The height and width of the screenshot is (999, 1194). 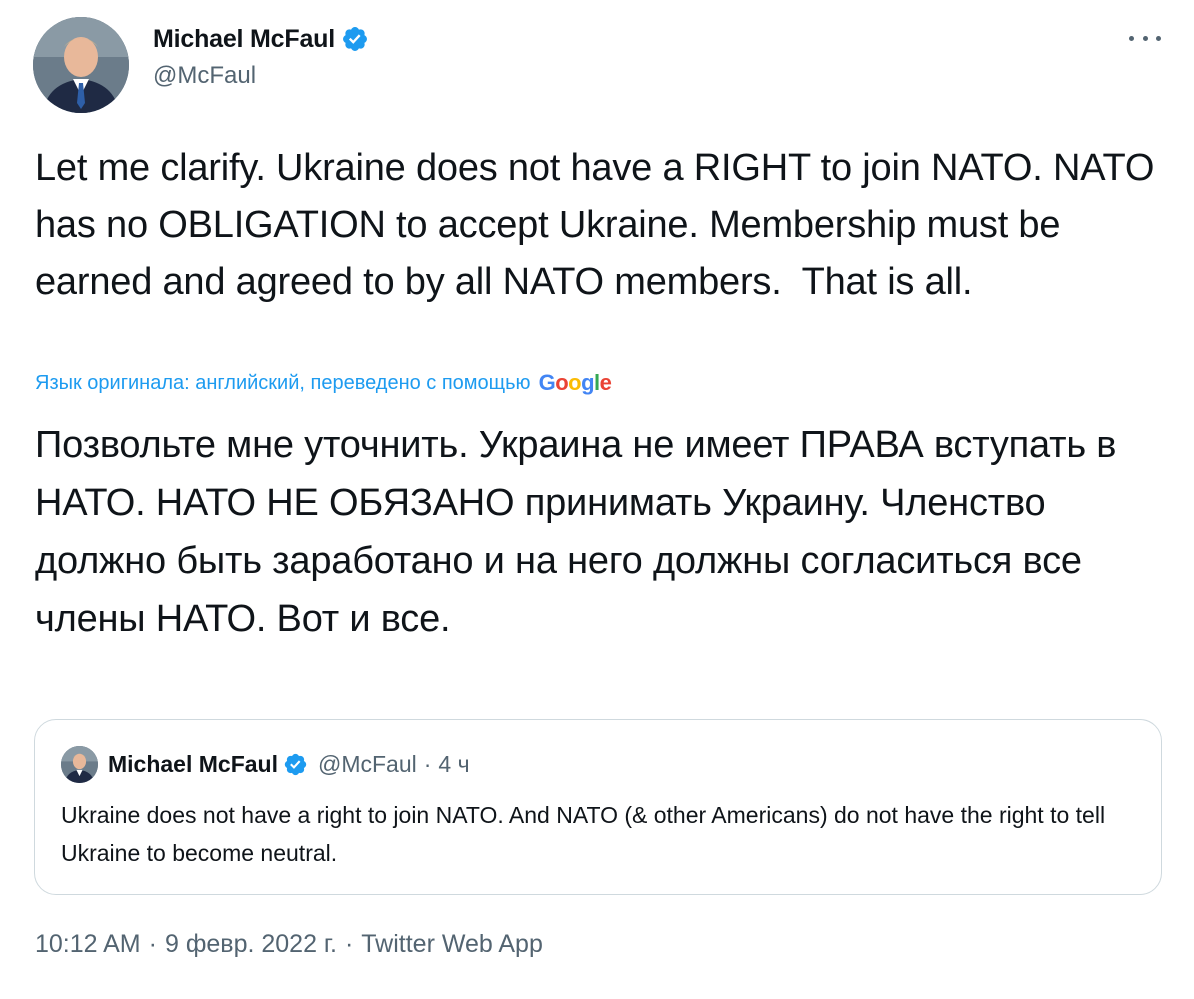 I want to click on more-options-icon, so click(x=1145, y=38).